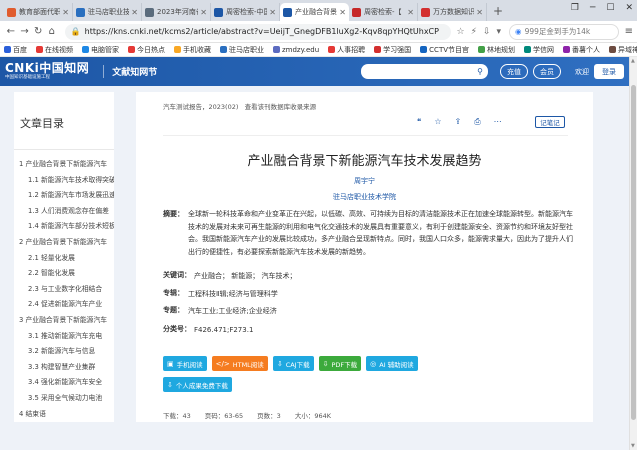 Image resolution: width=637 pixels, height=450 pixels. What do you see at coordinates (419, 122) in the screenshot?
I see `quote-icon: ❝` at bounding box center [419, 122].